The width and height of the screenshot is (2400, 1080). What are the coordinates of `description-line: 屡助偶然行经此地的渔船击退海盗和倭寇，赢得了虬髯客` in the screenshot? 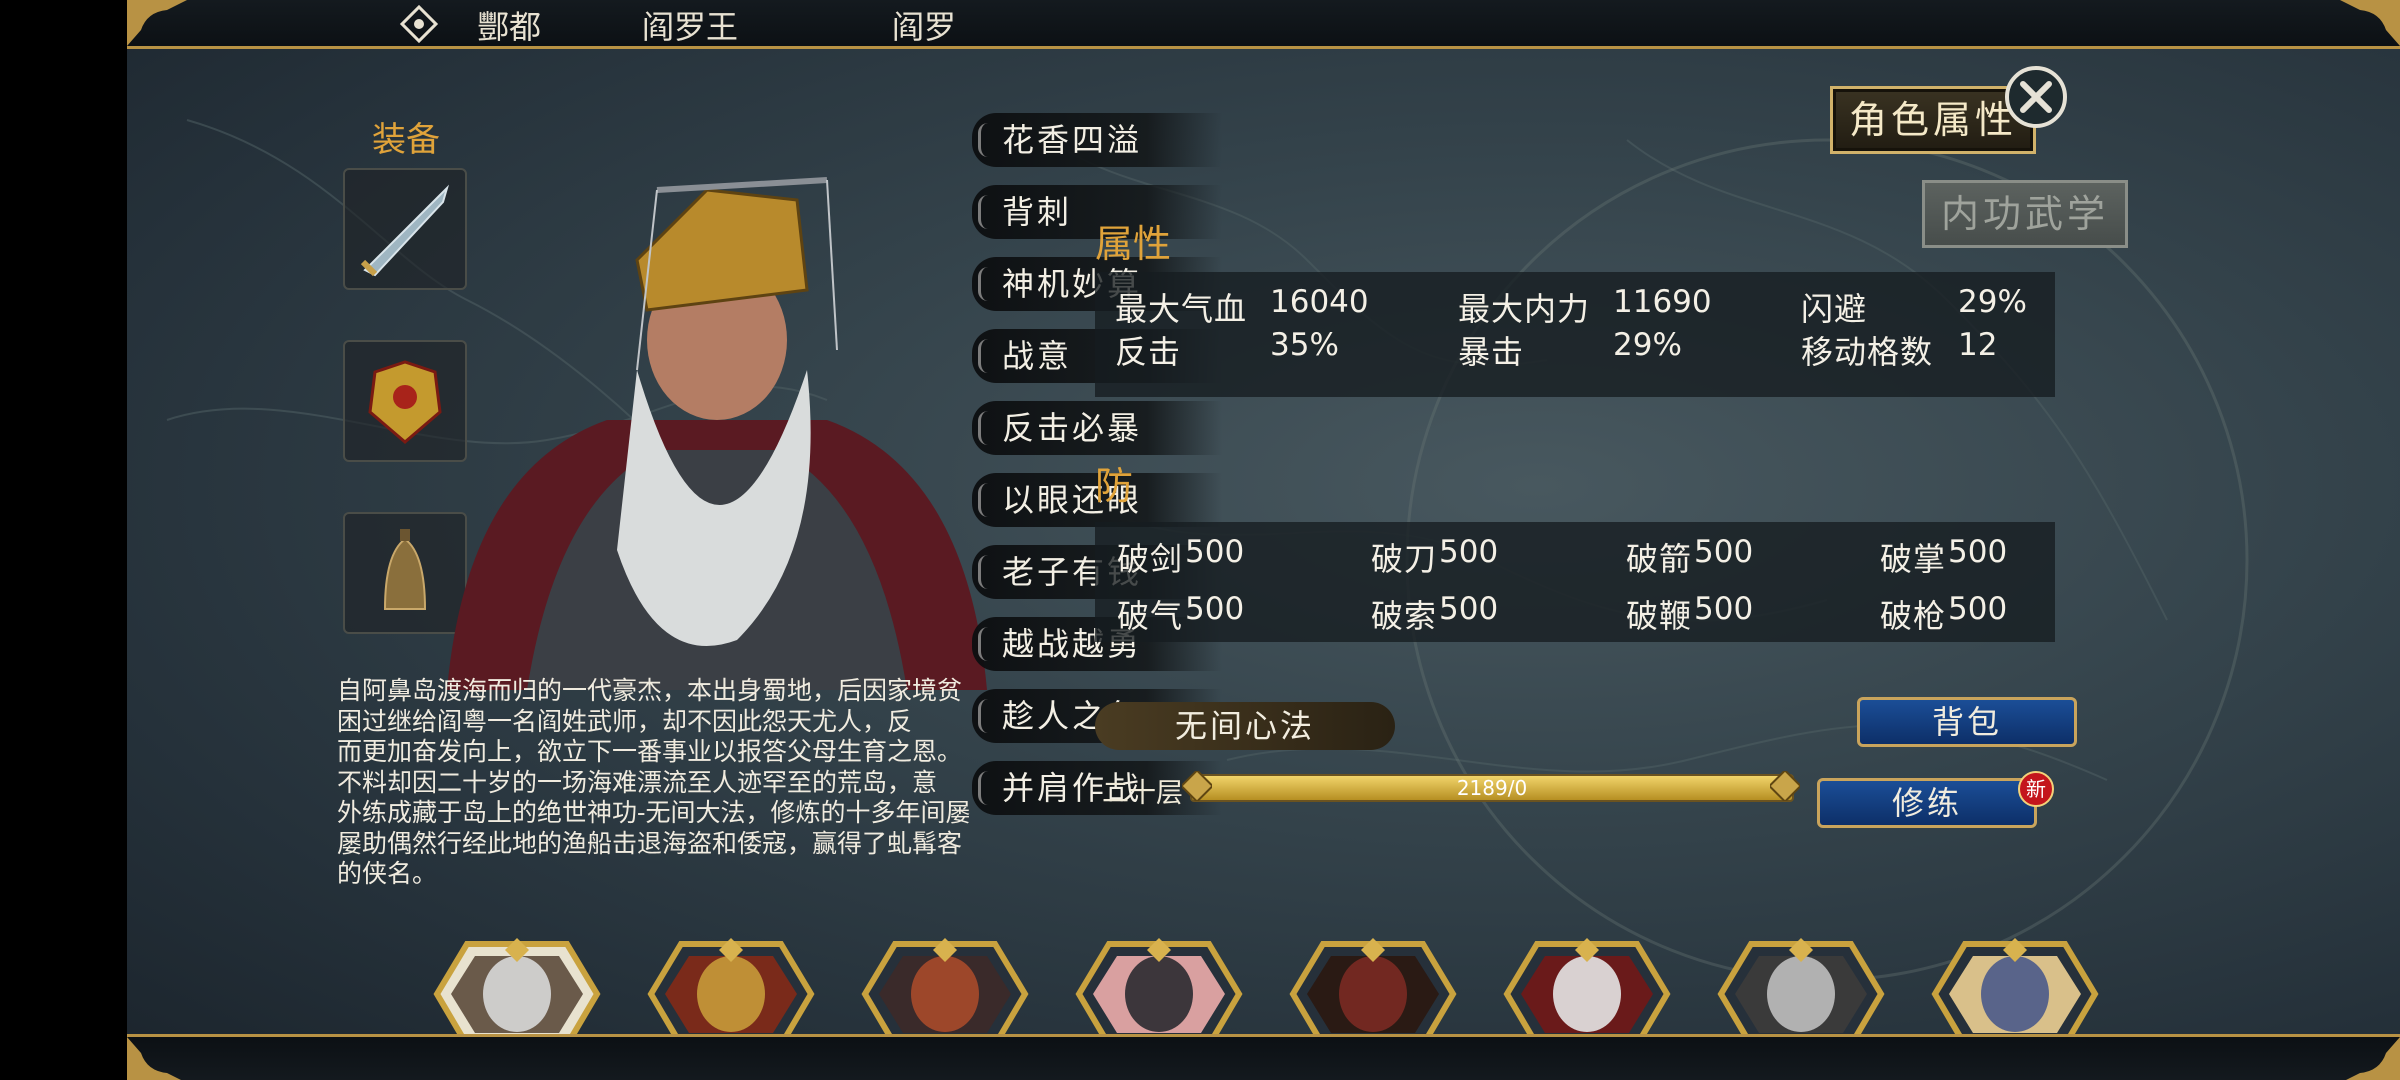 It's located at (650, 843).